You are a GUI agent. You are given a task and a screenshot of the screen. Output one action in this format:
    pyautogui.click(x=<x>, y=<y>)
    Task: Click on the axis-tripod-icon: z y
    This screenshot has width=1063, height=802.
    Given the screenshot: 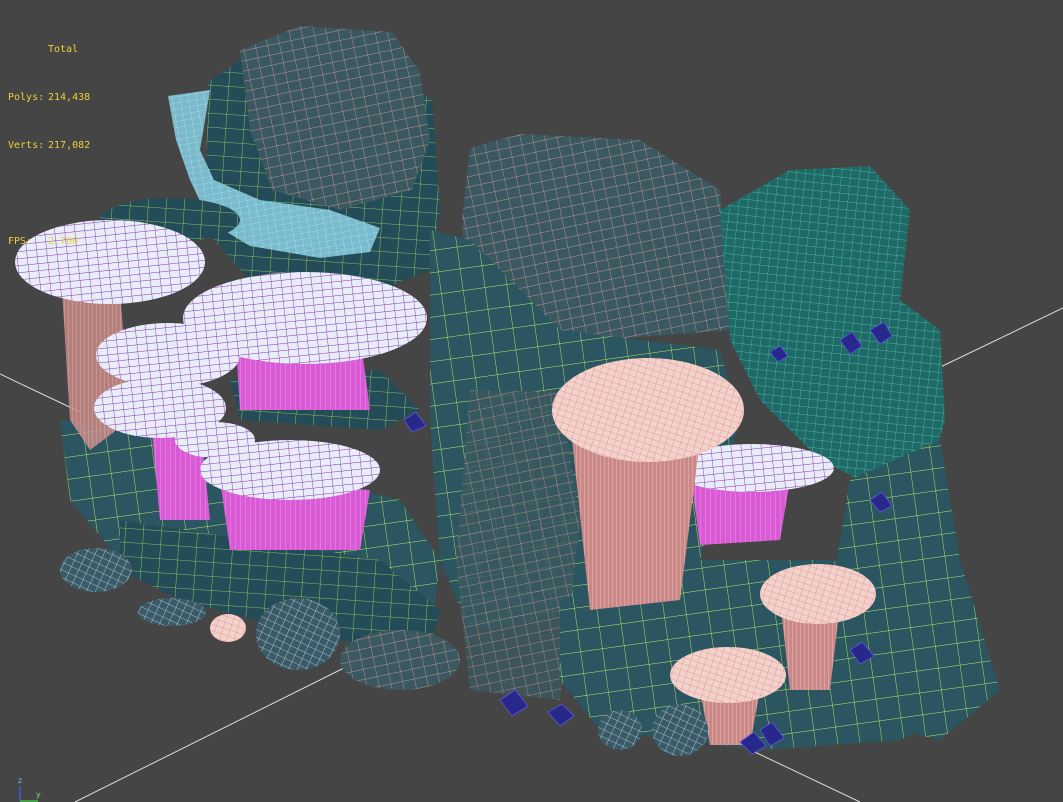 What is the action you would take?
    pyautogui.click(x=28, y=788)
    